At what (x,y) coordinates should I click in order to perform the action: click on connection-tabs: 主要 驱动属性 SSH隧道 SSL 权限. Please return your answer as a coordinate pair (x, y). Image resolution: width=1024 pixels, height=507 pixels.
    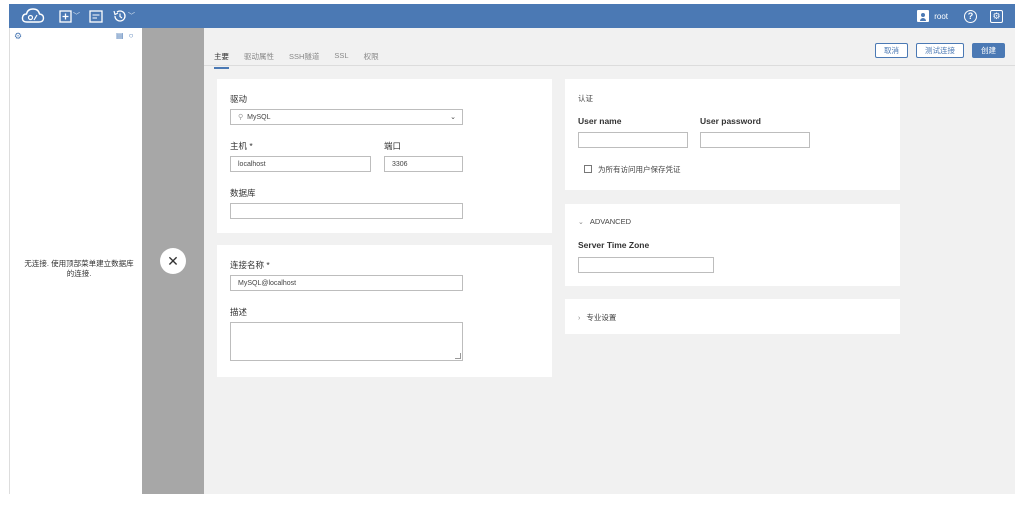
    Looking at the image, I should click on (304, 60).